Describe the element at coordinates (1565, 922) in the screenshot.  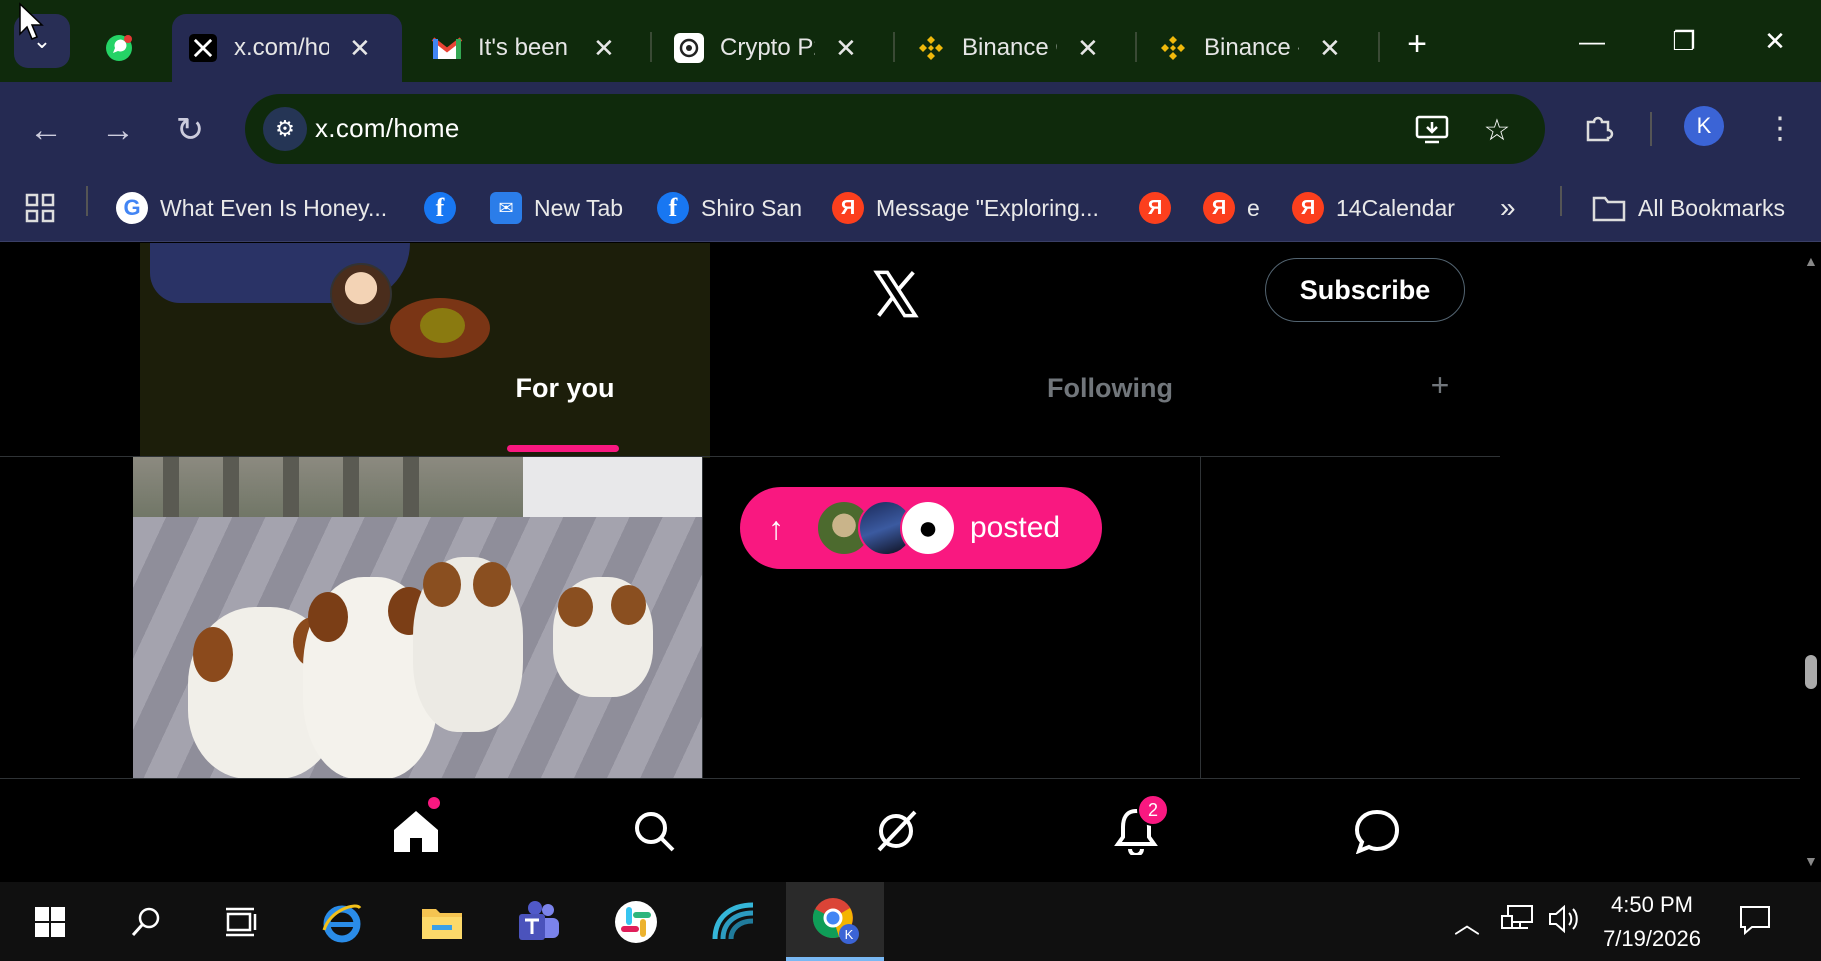
I see `volume-button` at that location.